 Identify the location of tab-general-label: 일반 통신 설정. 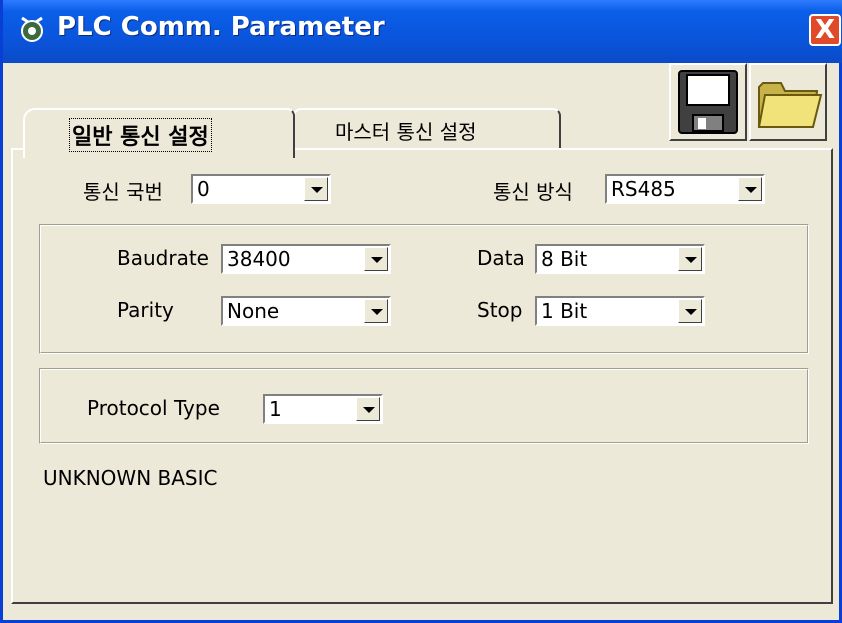
(140, 135).